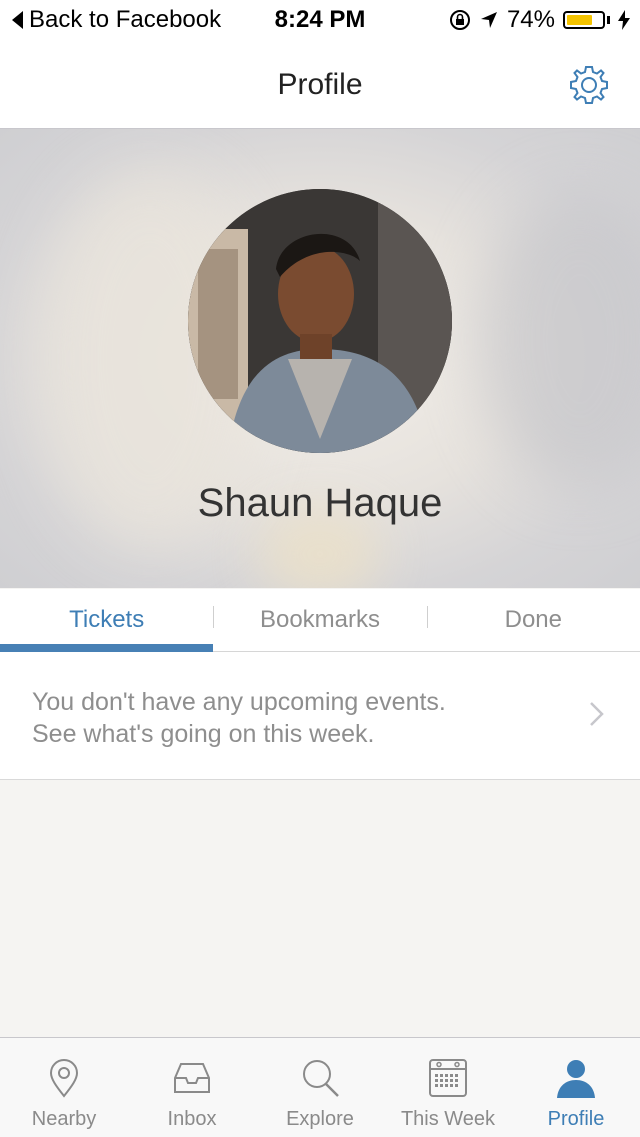 Image resolution: width=640 pixels, height=1137 pixels. I want to click on tab-bar-label: Nearby, so click(64, 1119).